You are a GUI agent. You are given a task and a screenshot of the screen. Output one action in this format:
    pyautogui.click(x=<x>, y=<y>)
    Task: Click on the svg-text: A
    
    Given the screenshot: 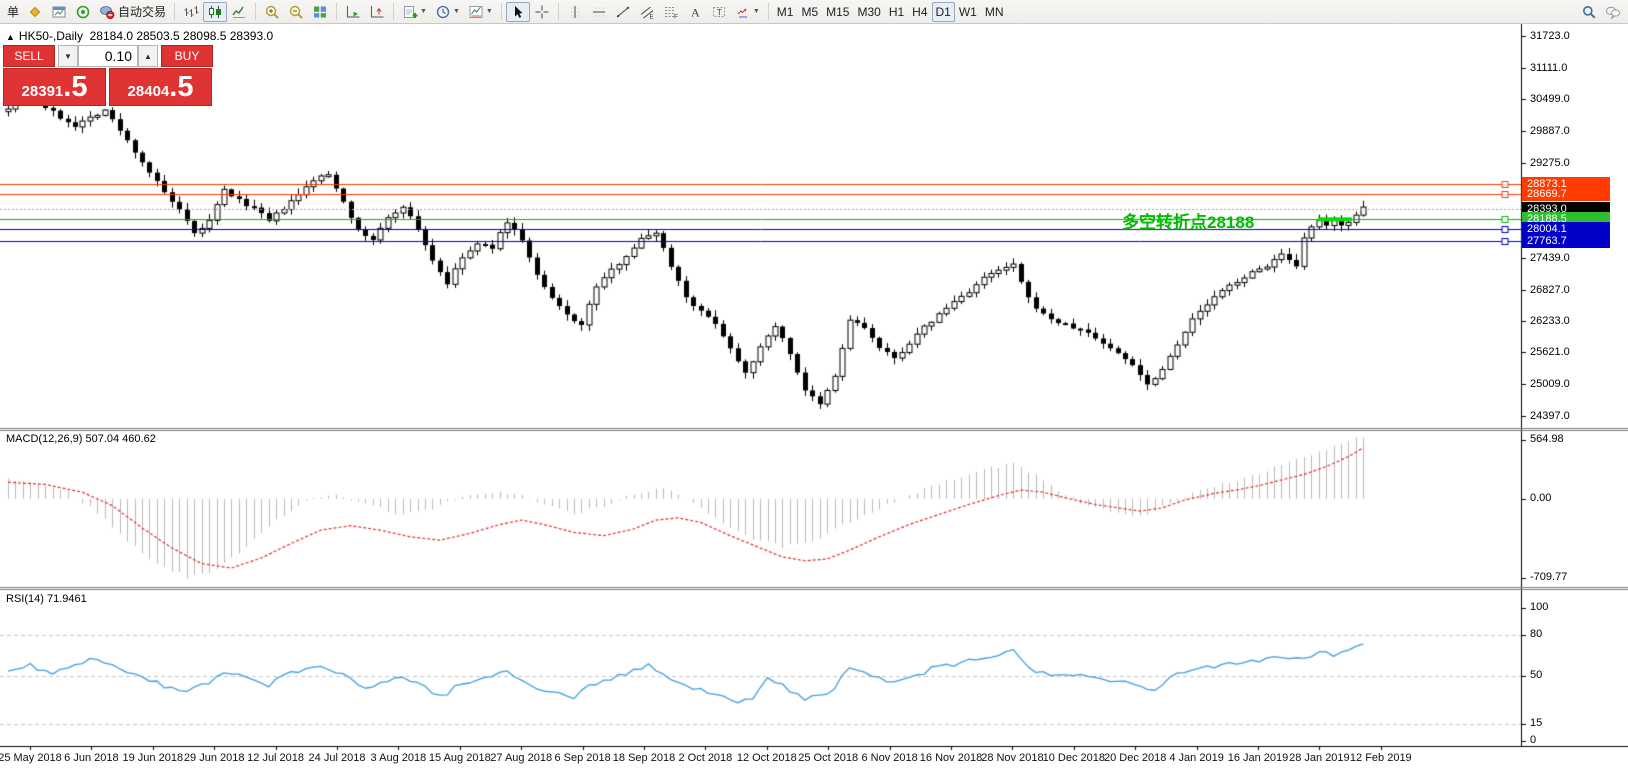 What is the action you would take?
    pyautogui.click(x=695, y=12)
    